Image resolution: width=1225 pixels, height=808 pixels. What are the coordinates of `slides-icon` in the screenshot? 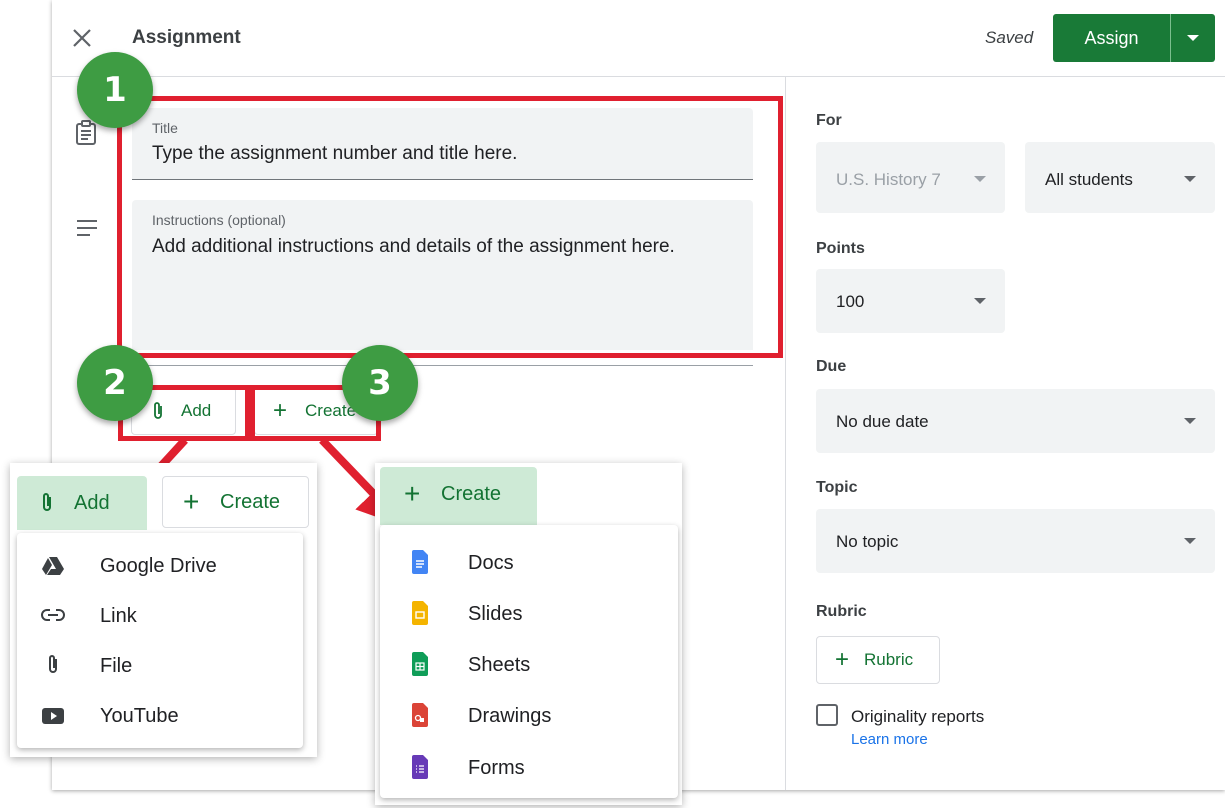 It's located at (420, 613).